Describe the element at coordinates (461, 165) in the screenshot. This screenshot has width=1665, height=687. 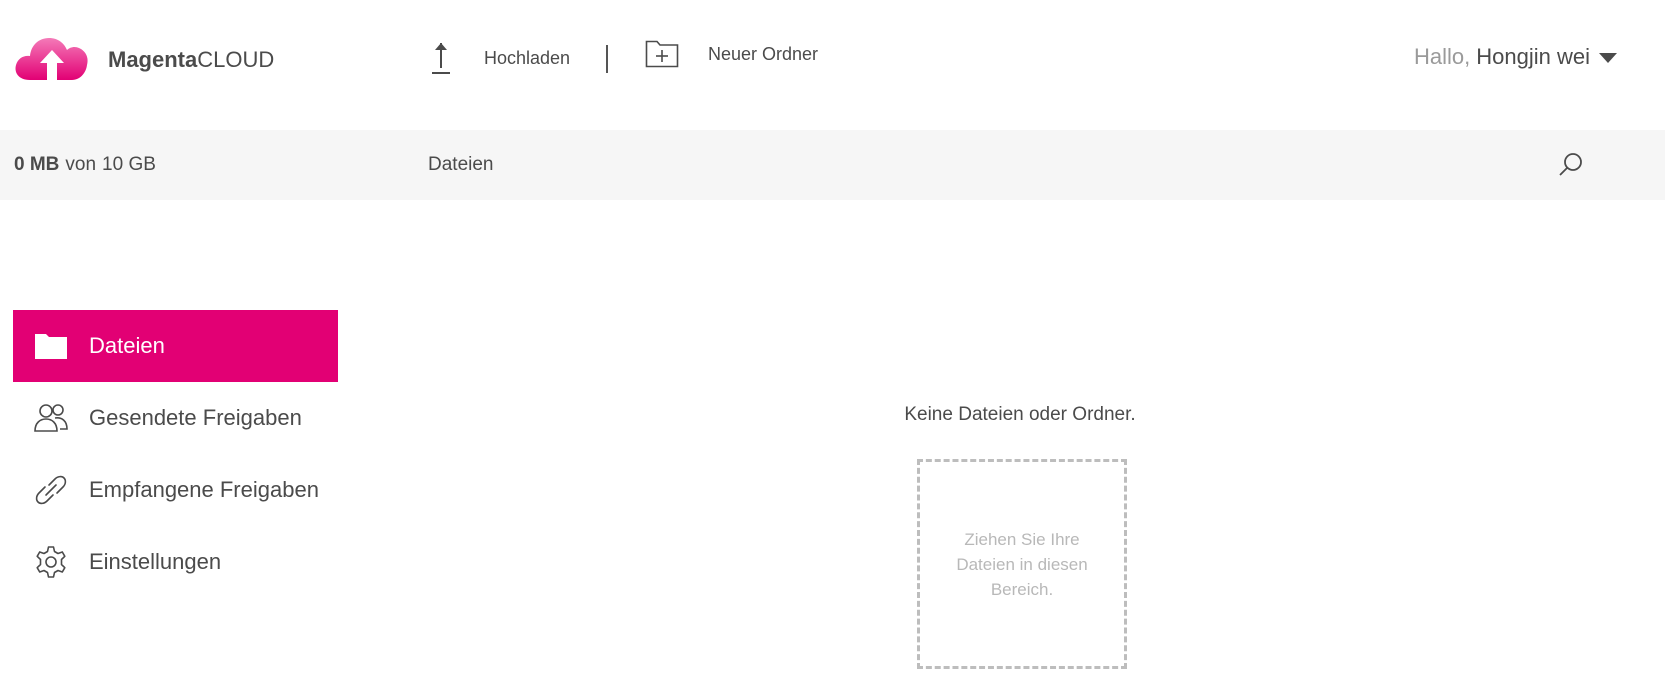
I see `breadcrumb-current: Dateien` at that location.